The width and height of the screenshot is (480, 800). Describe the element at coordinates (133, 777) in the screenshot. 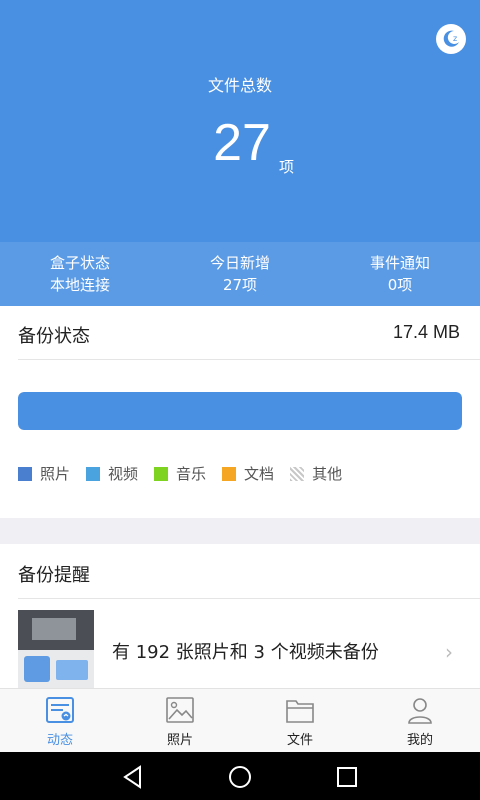

I see `back-icon` at that location.